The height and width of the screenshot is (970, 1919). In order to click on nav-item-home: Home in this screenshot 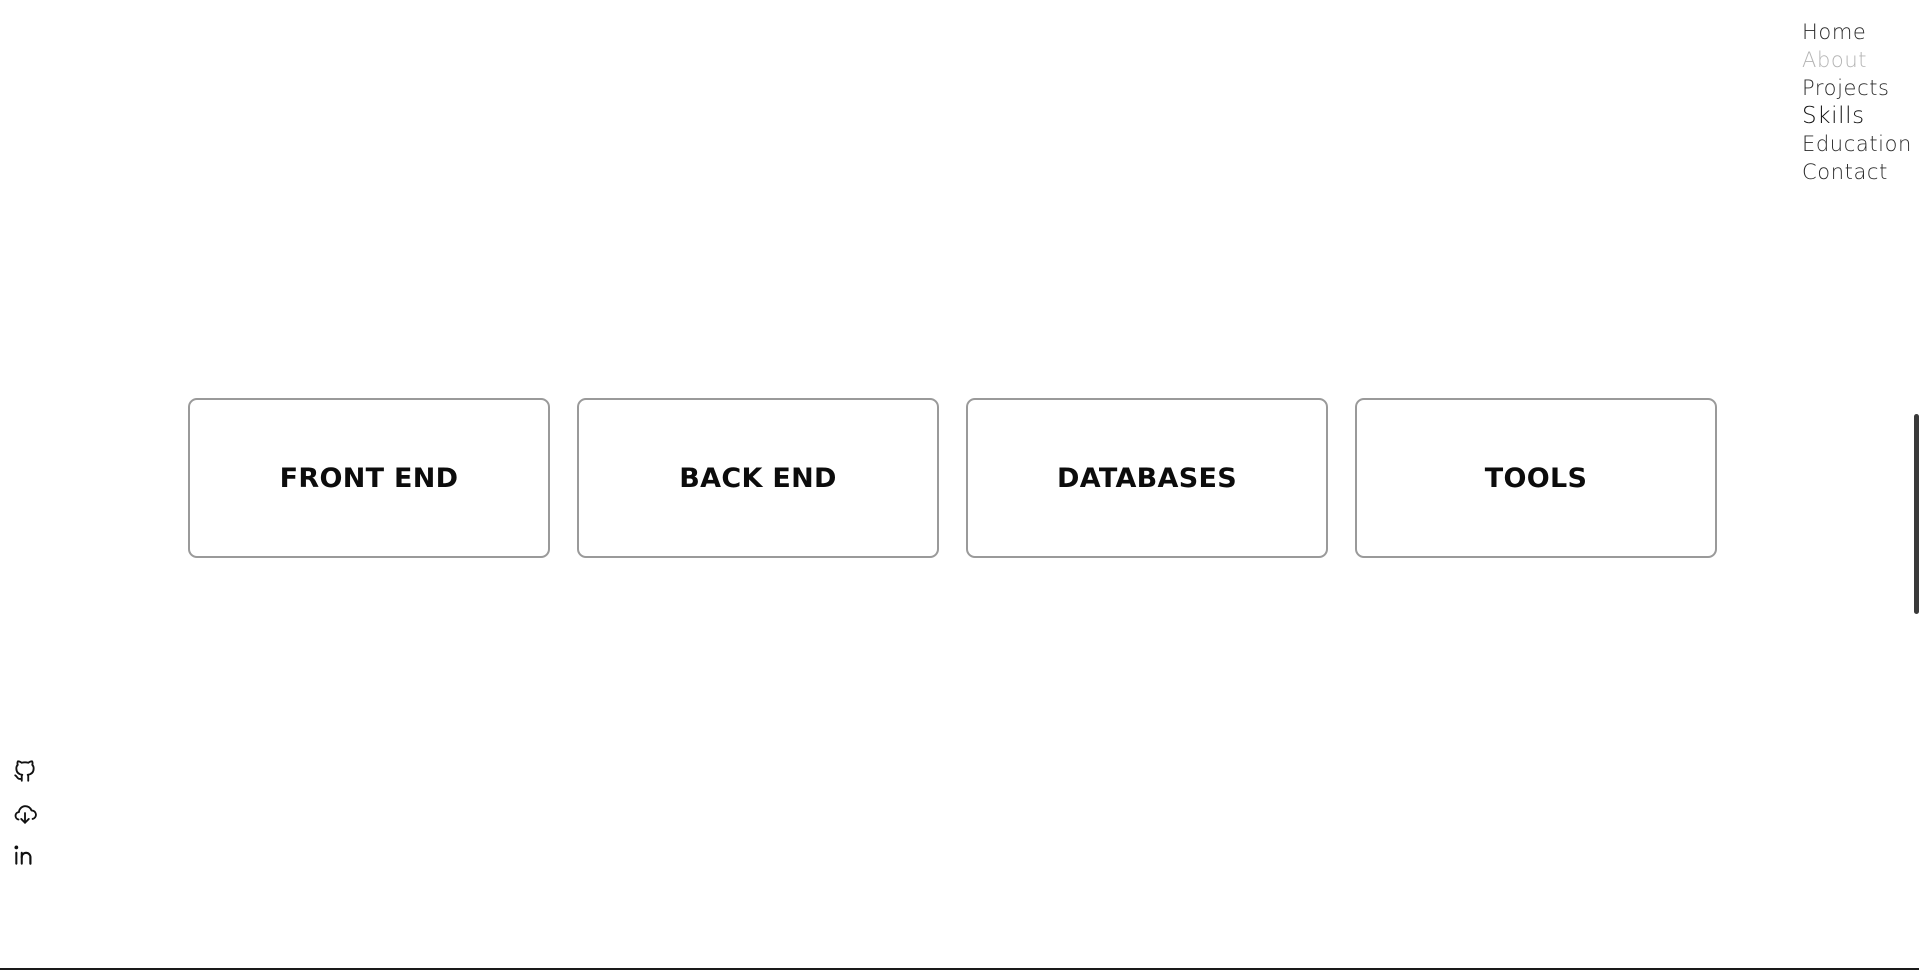, I will do `click(1857, 32)`.